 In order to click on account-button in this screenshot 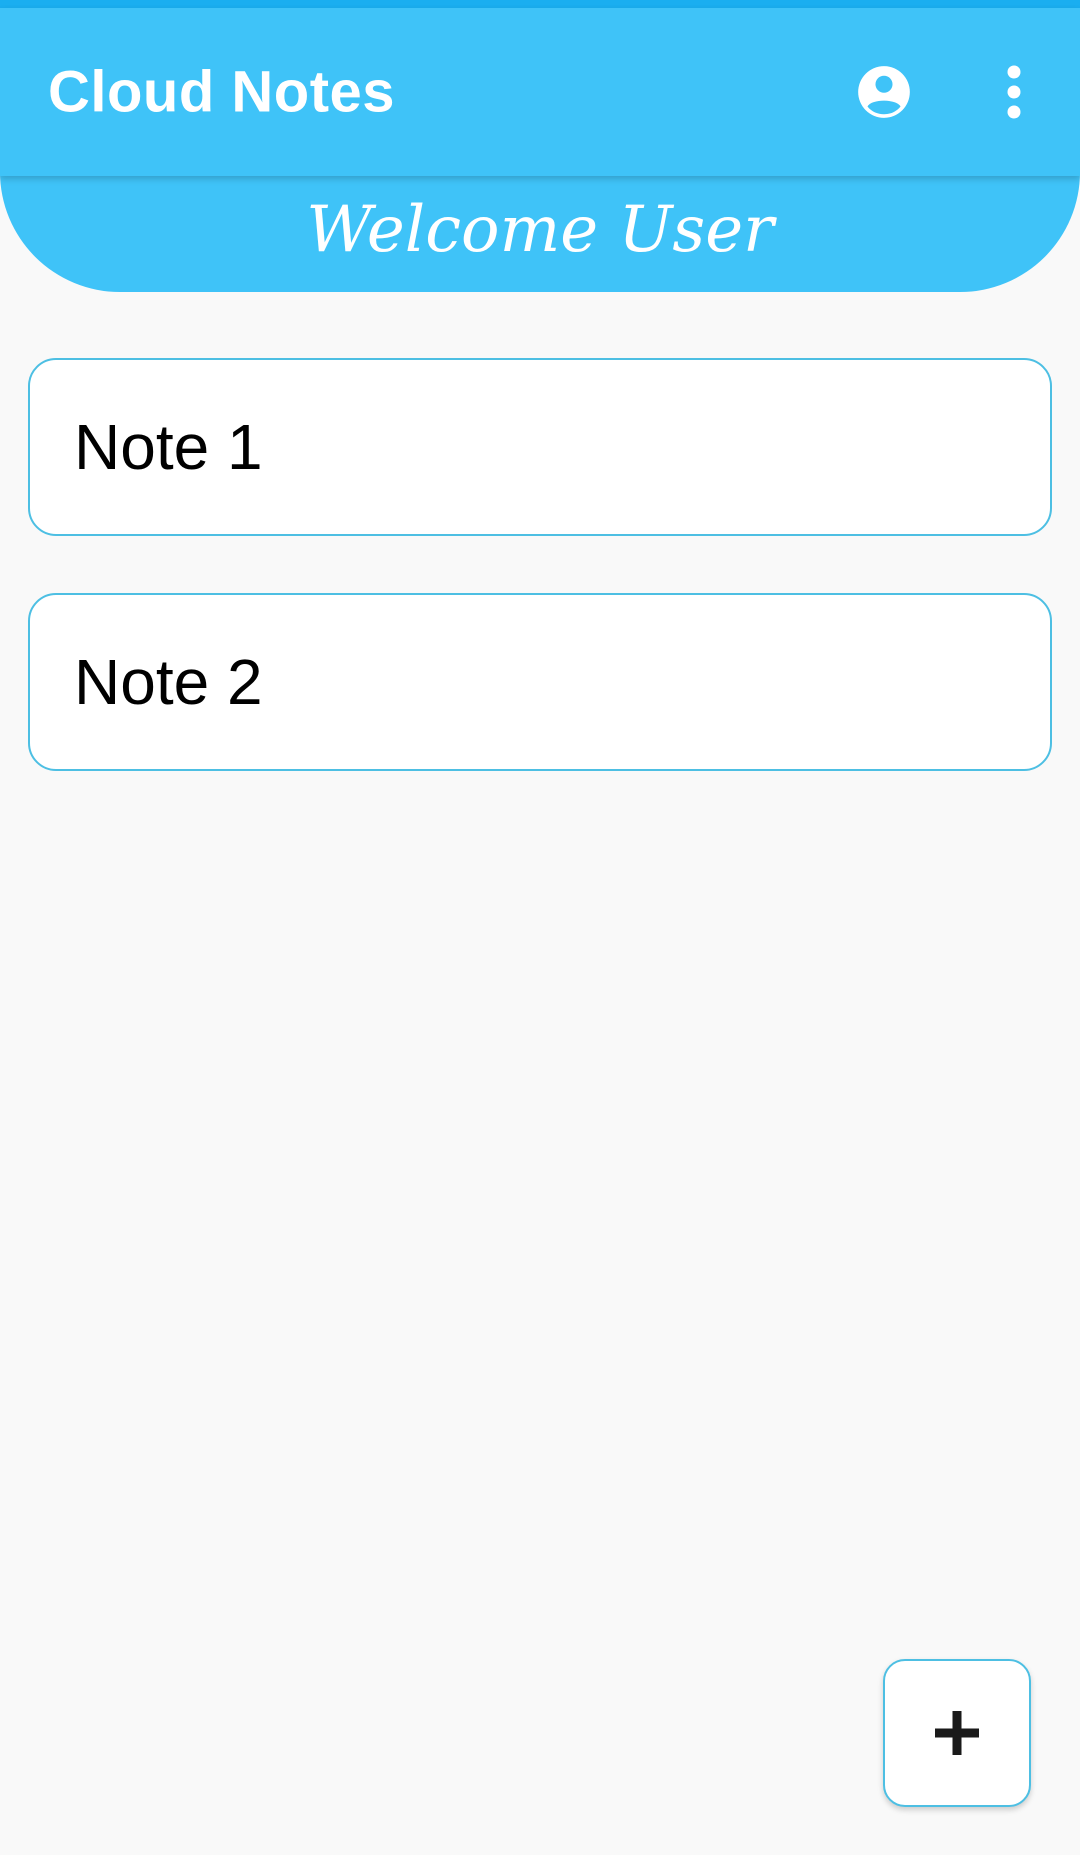, I will do `click(884, 92)`.